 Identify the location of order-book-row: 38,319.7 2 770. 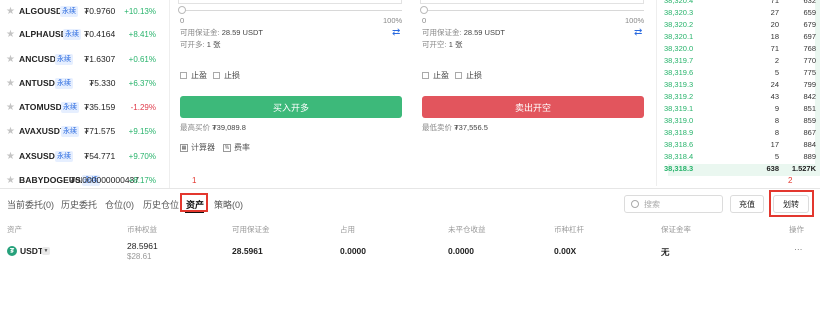
(740, 62).